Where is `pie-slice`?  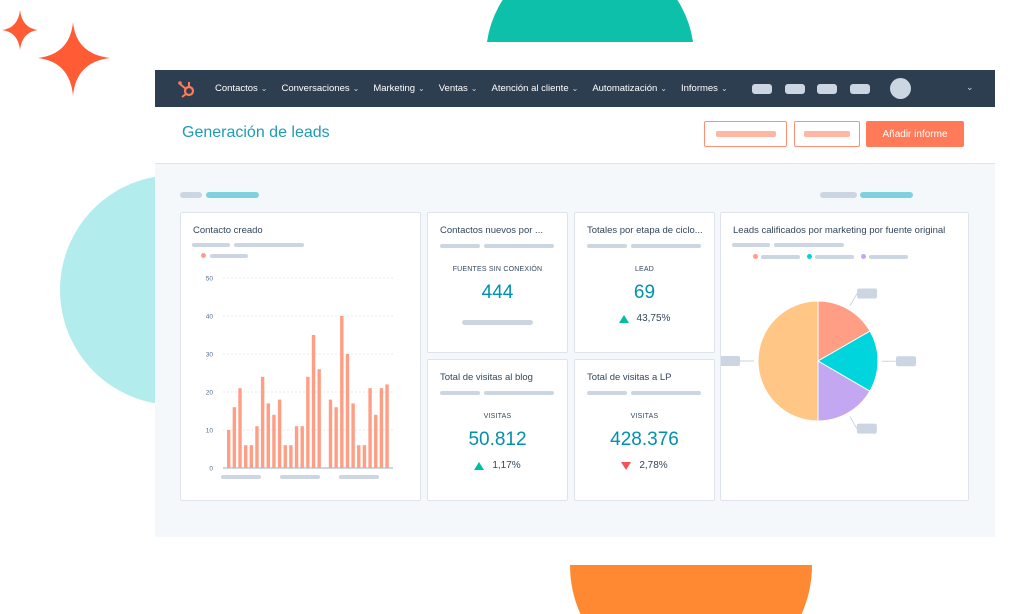 pie-slice is located at coordinates (788, 361).